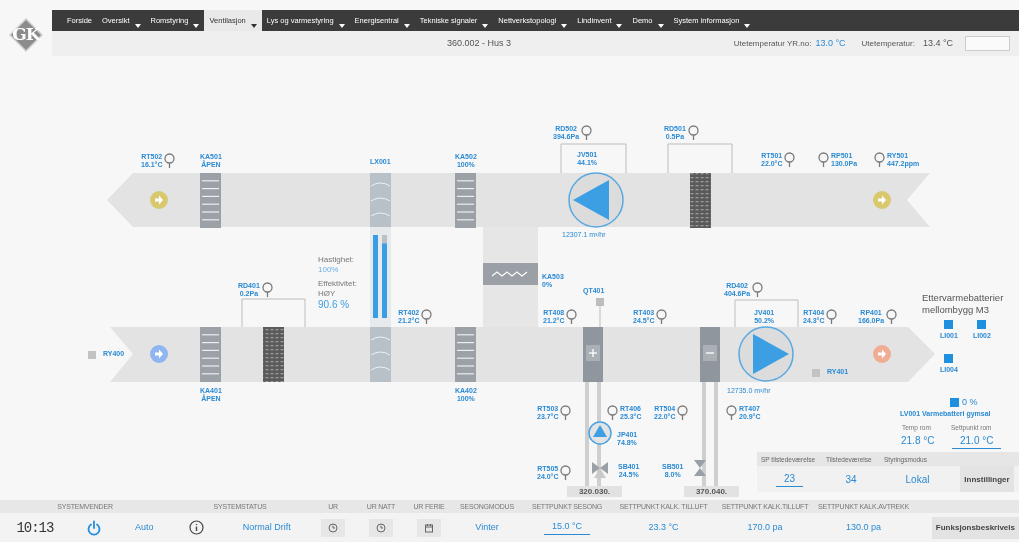 The width and height of the screenshot is (1019, 542). I want to click on calendar-button, so click(429, 527).